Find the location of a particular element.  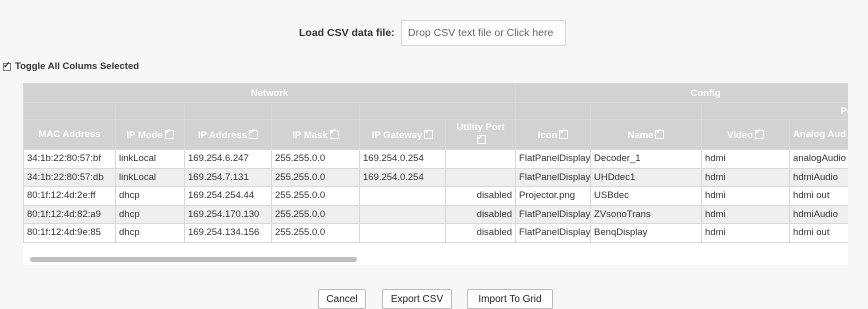

cell-name: Decoder_1 is located at coordinates (646, 159).